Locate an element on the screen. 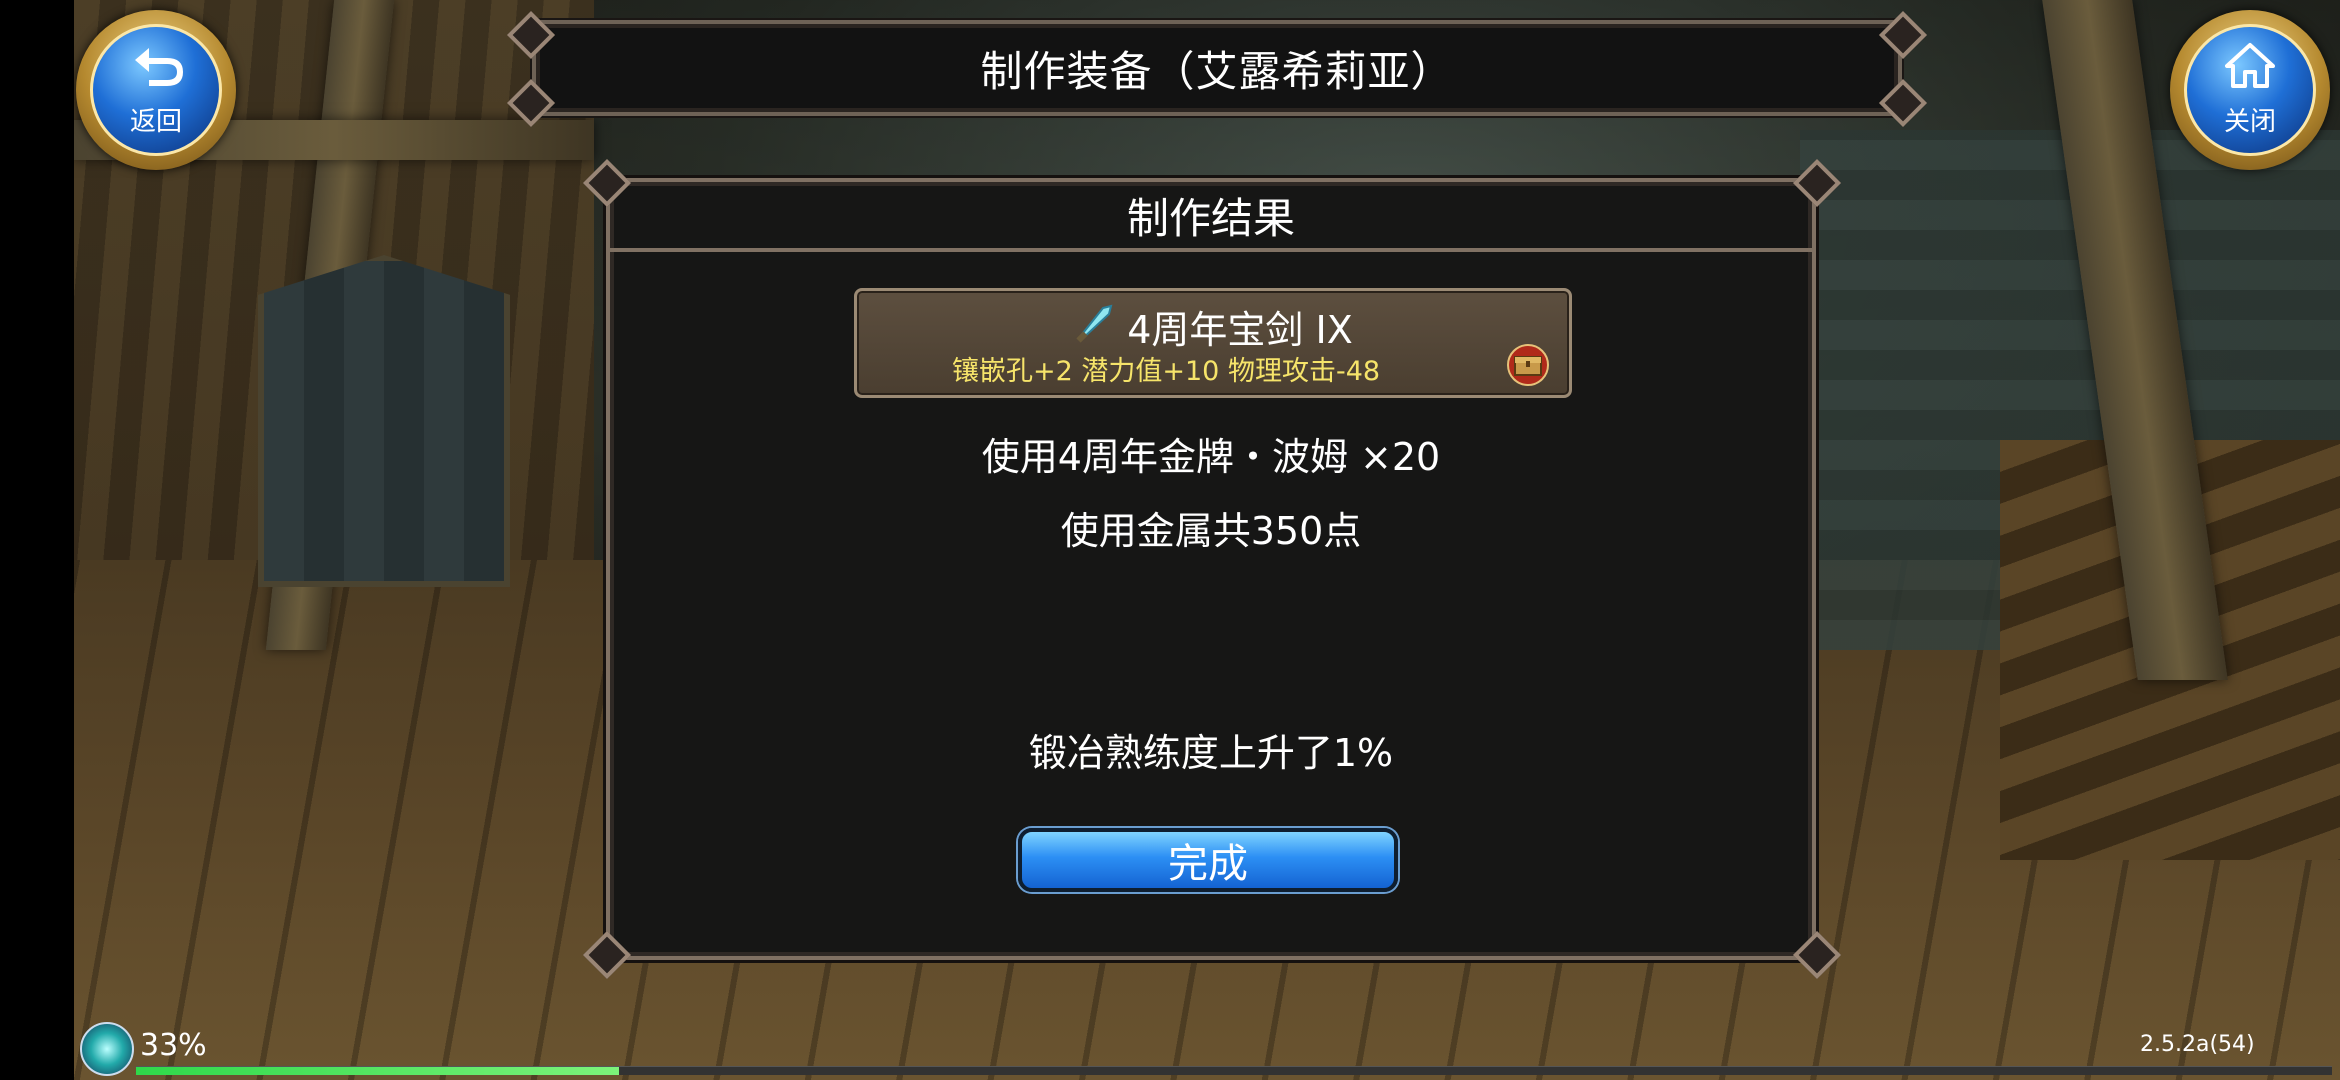  done-button: 完成 is located at coordinates (1208, 860).